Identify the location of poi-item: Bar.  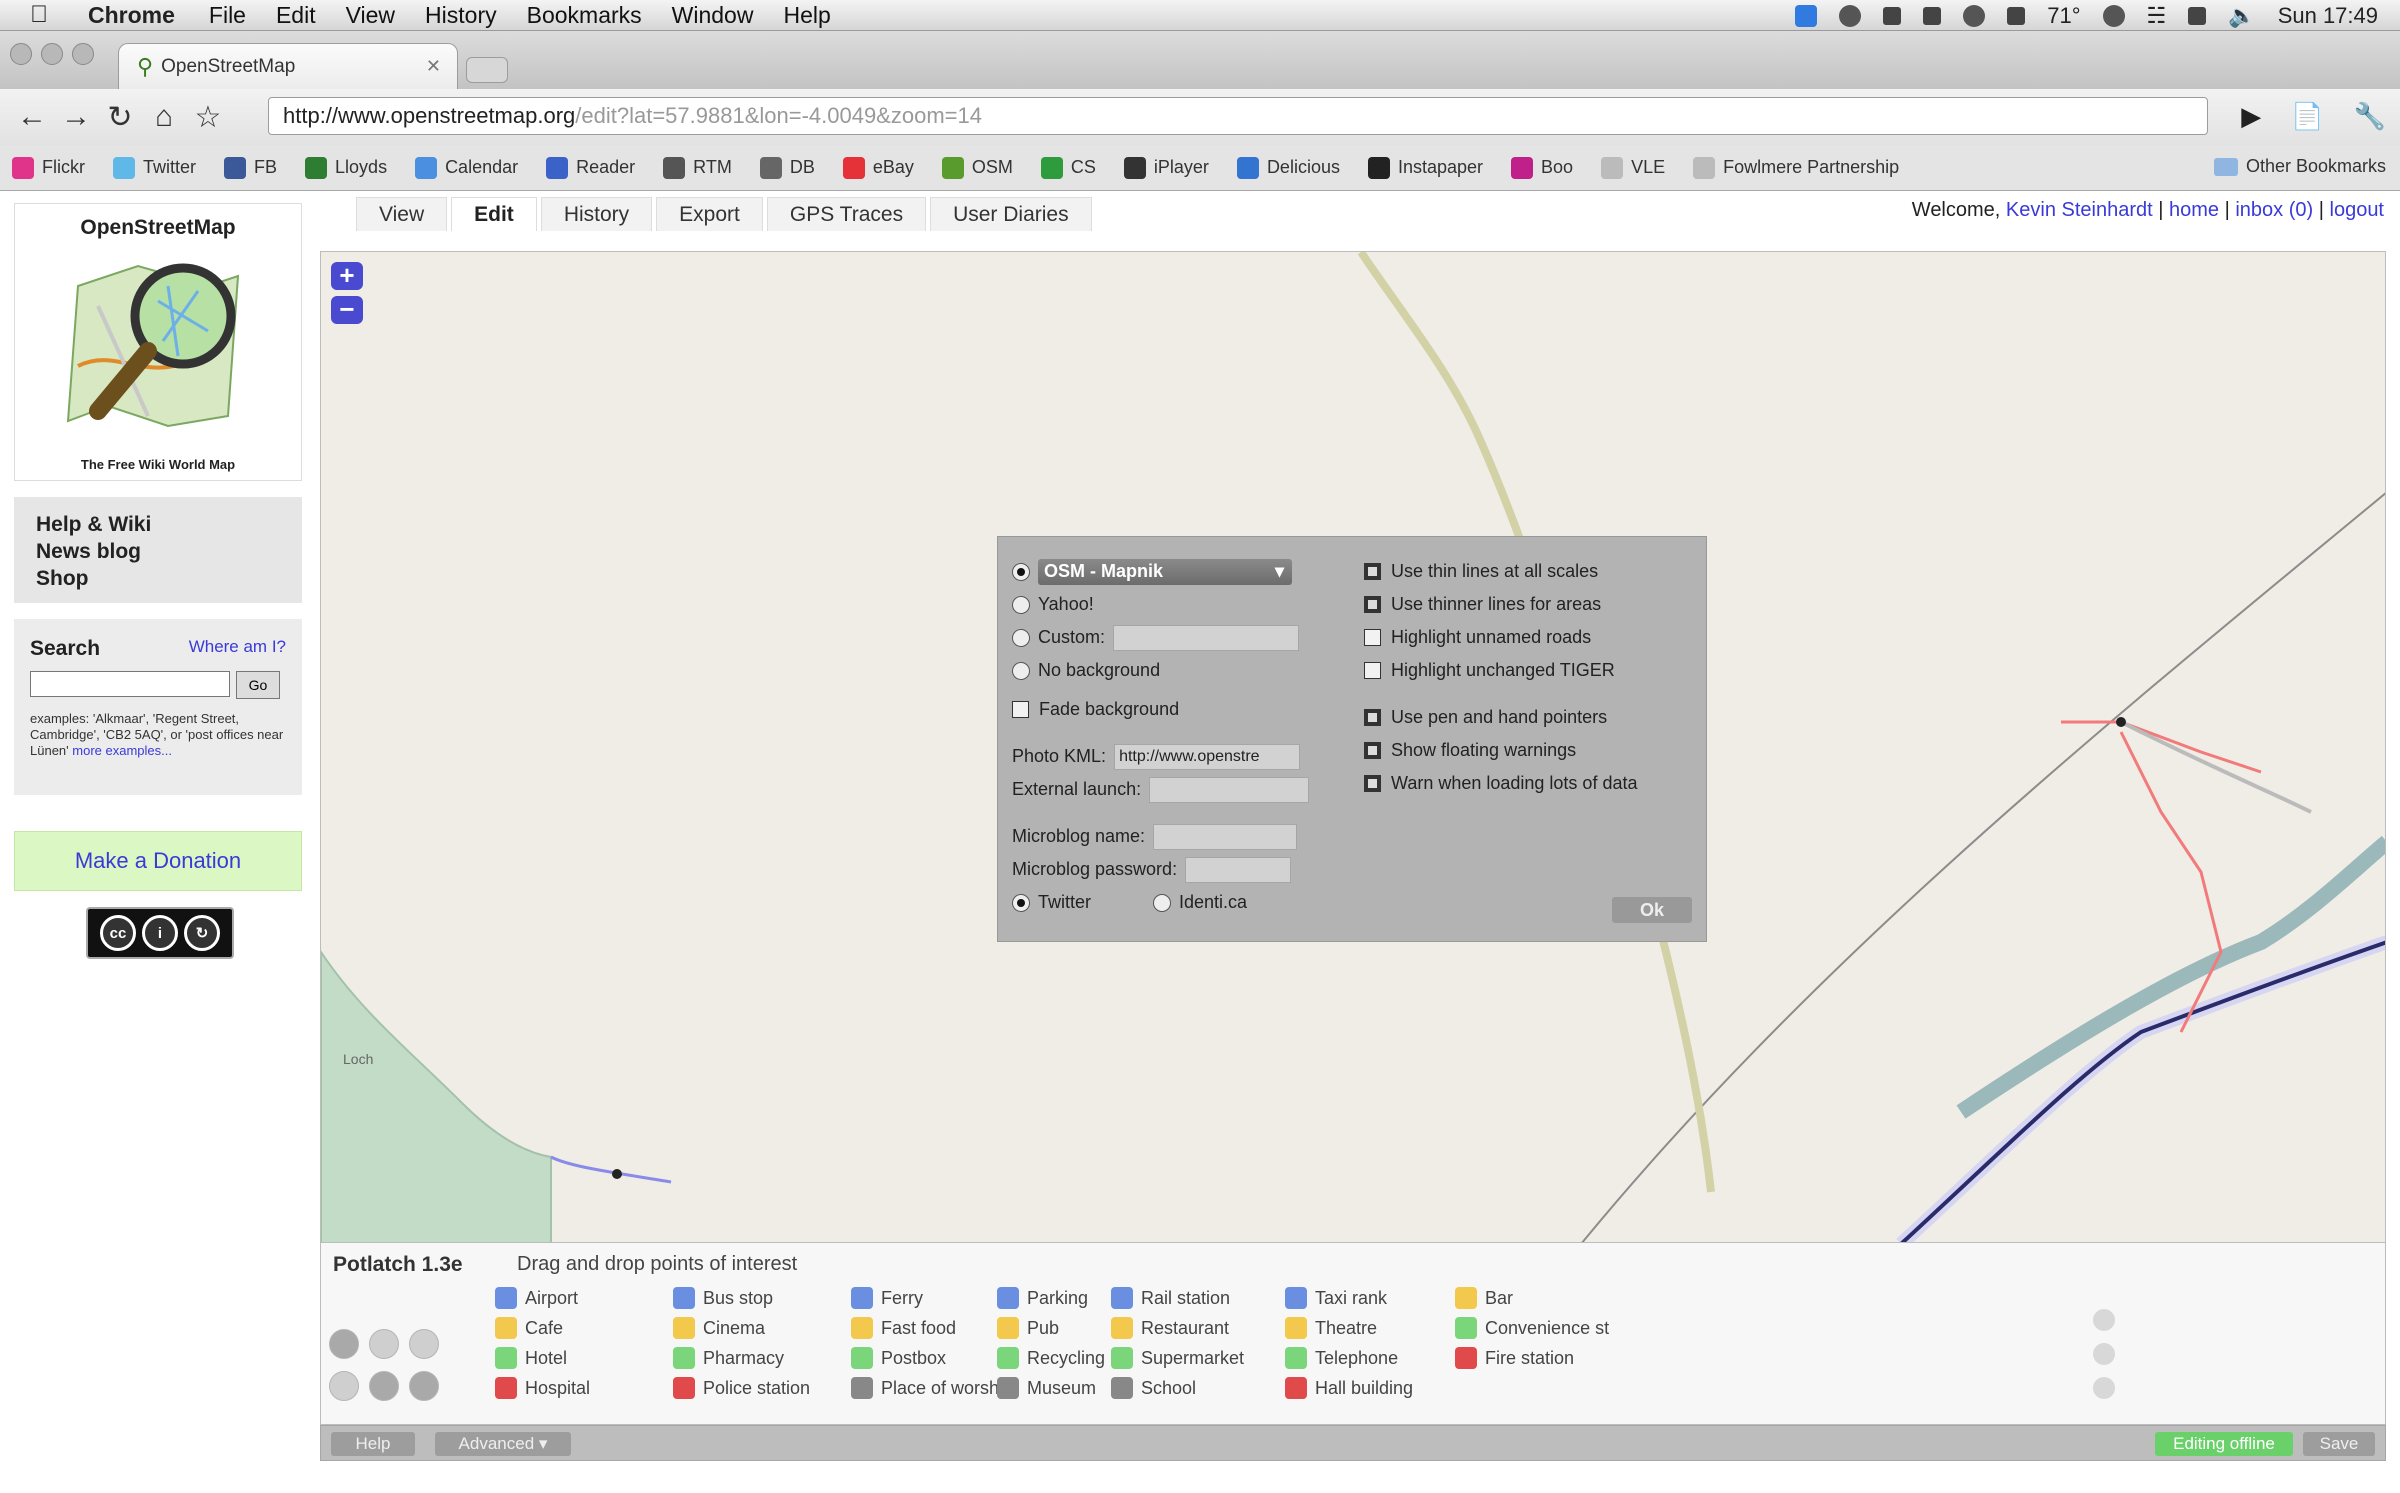
(1532, 1298).